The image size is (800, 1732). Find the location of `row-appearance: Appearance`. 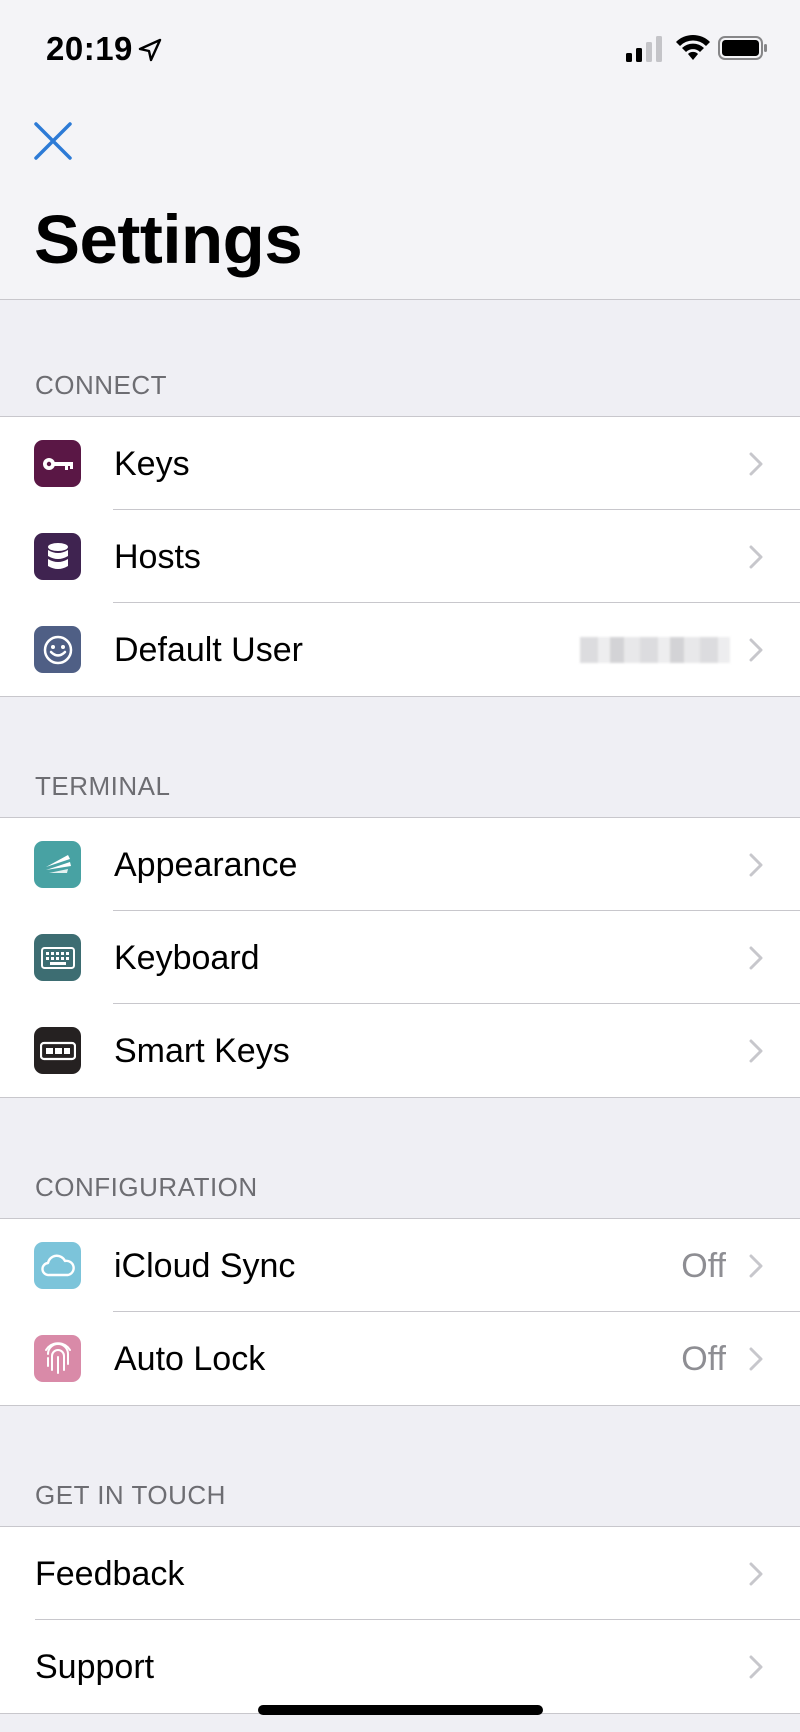

row-appearance: Appearance is located at coordinates (400, 864).